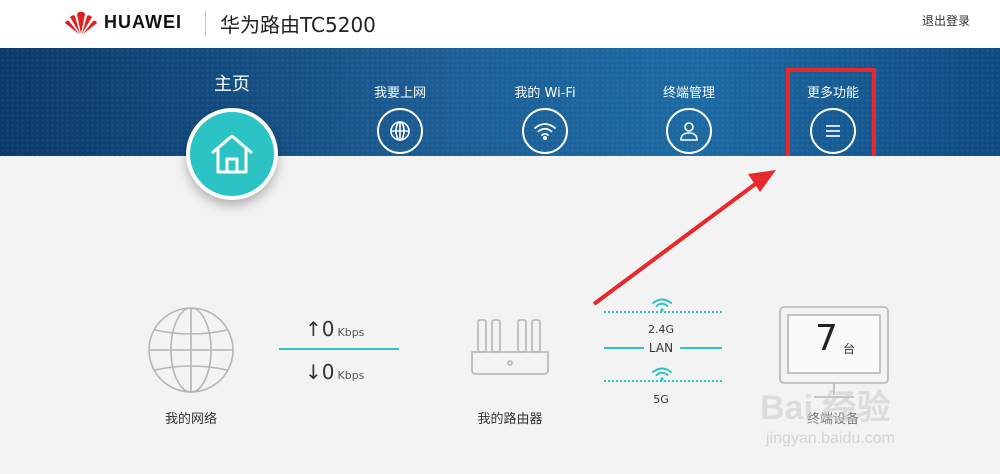 The height and width of the screenshot is (474, 1000). I want to click on download-value: 0, so click(328, 372).